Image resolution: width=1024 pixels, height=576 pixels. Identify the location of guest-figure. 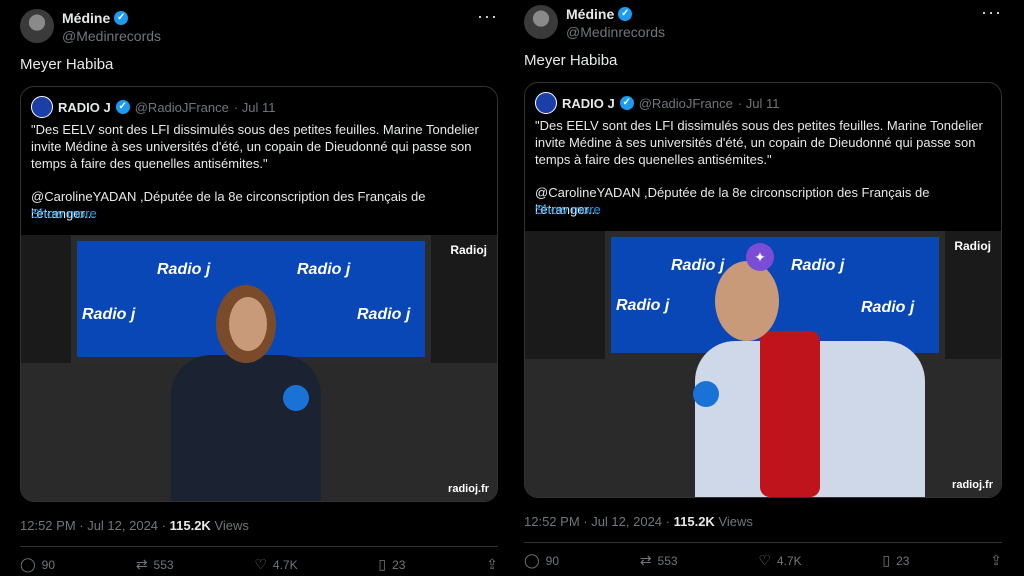
(246, 428).